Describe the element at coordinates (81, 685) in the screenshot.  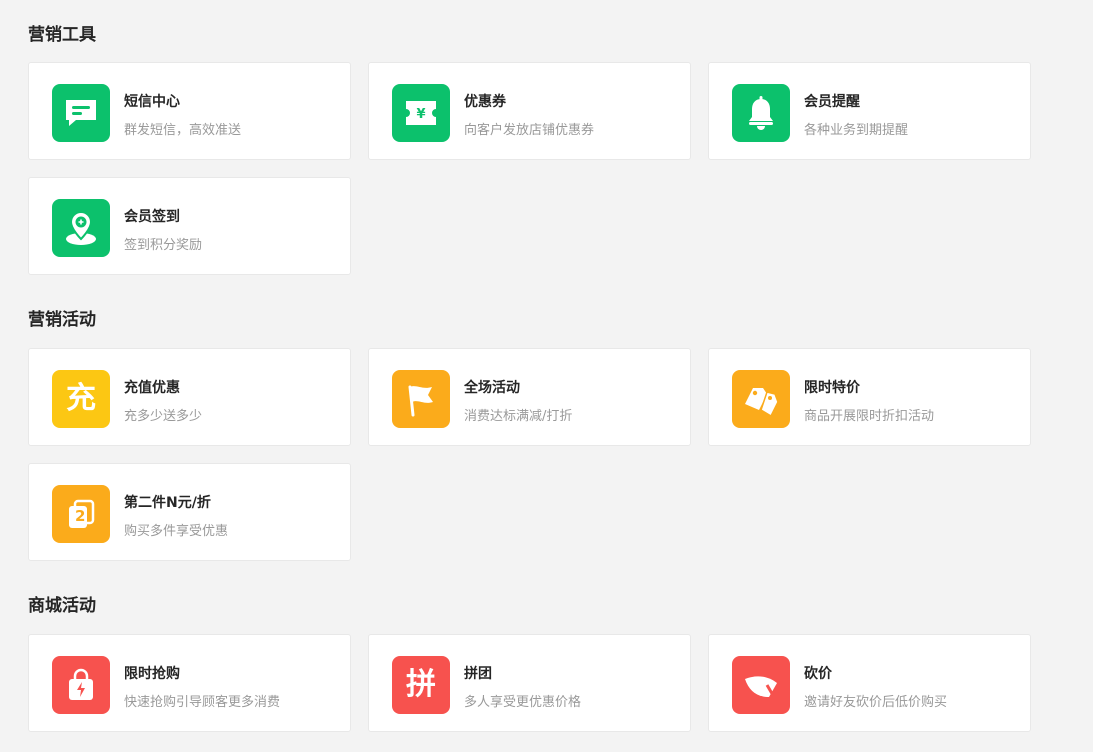
I see `flash-sale-bag-icon` at that location.